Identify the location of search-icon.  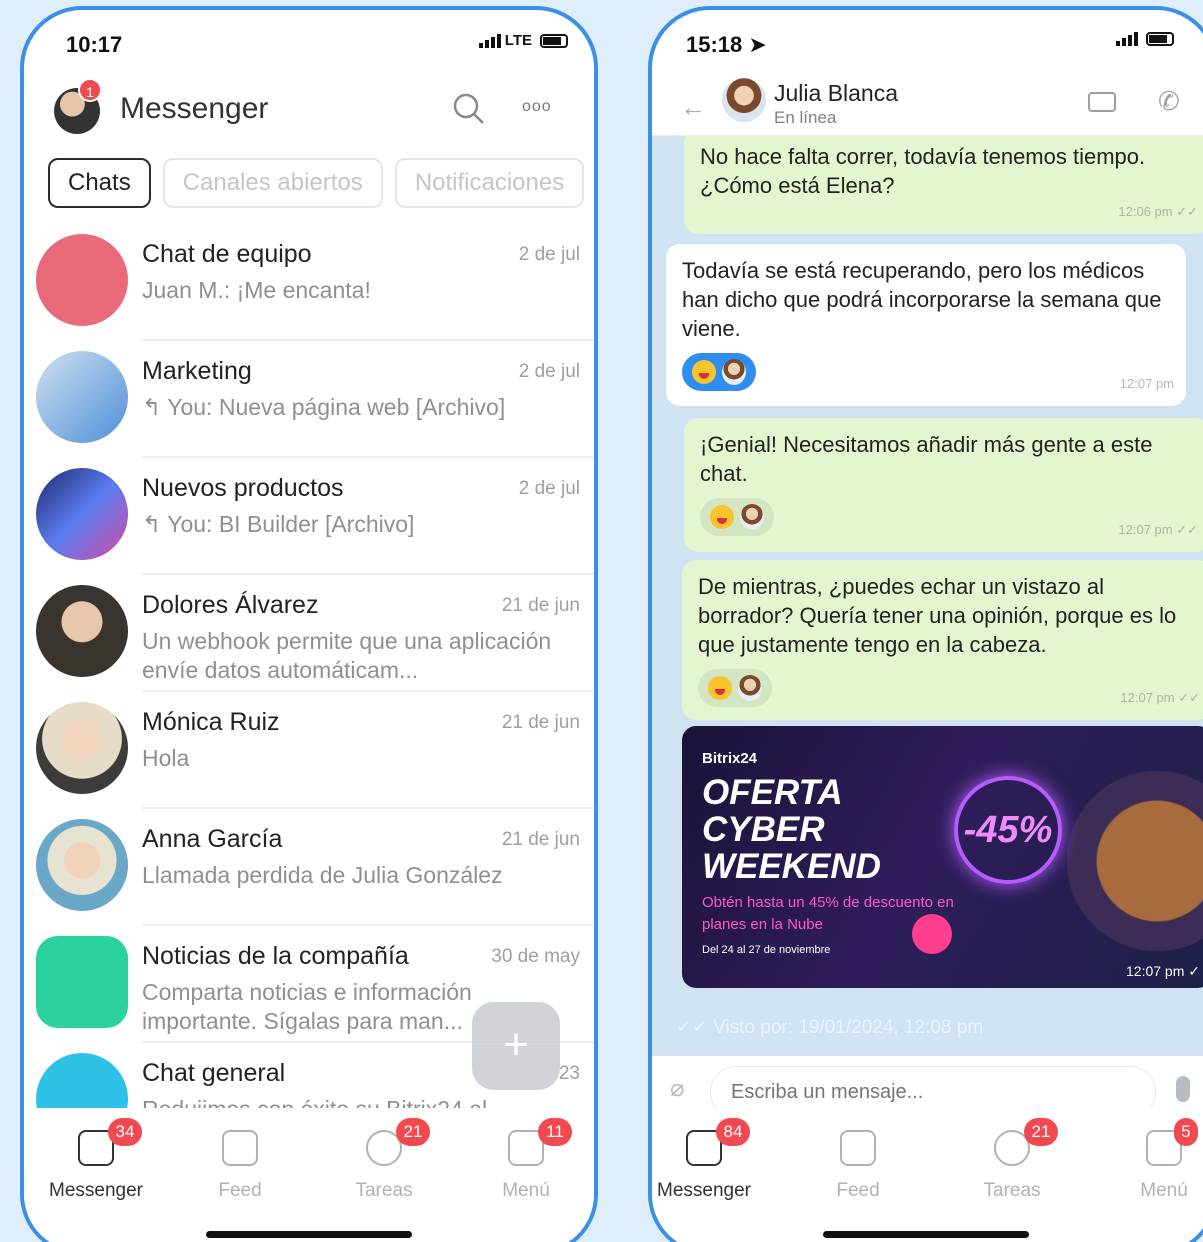
(469, 109).